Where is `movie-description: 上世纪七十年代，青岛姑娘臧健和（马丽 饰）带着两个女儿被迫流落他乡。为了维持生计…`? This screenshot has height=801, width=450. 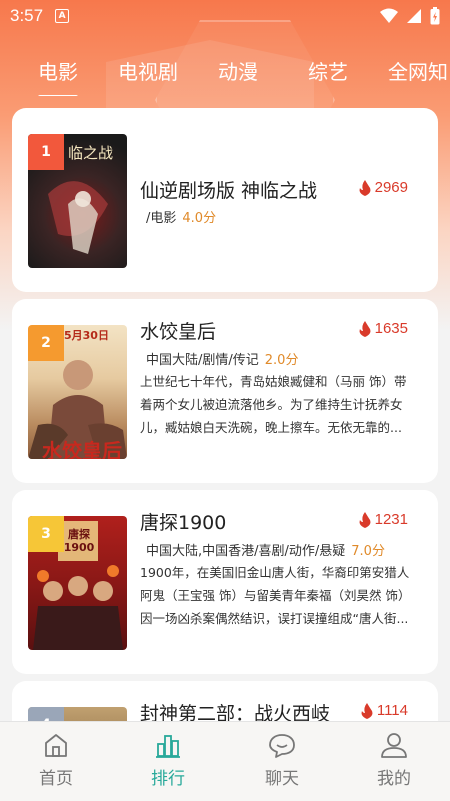
movie-description: 上世纪七十年代，青岛姑娘臧健和（马丽 饰）带着两个女儿被迫流落他乡。为了维持生计… is located at coordinates (273, 404).